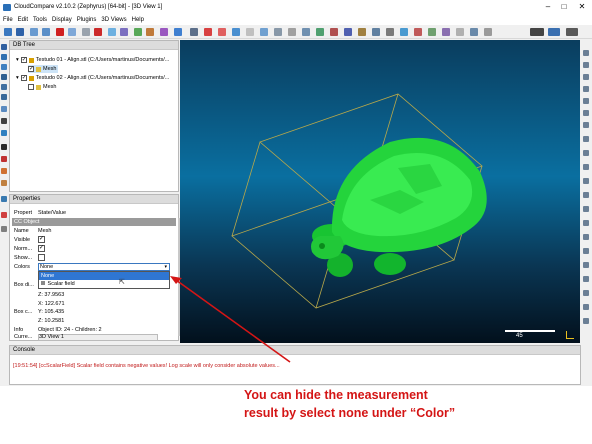 The width and height of the screenshot is (592, 444). Describe the element at coordinates (336, 395) in the screenshot. I see `annotation-line-1: You can hide the measurement` at that location.